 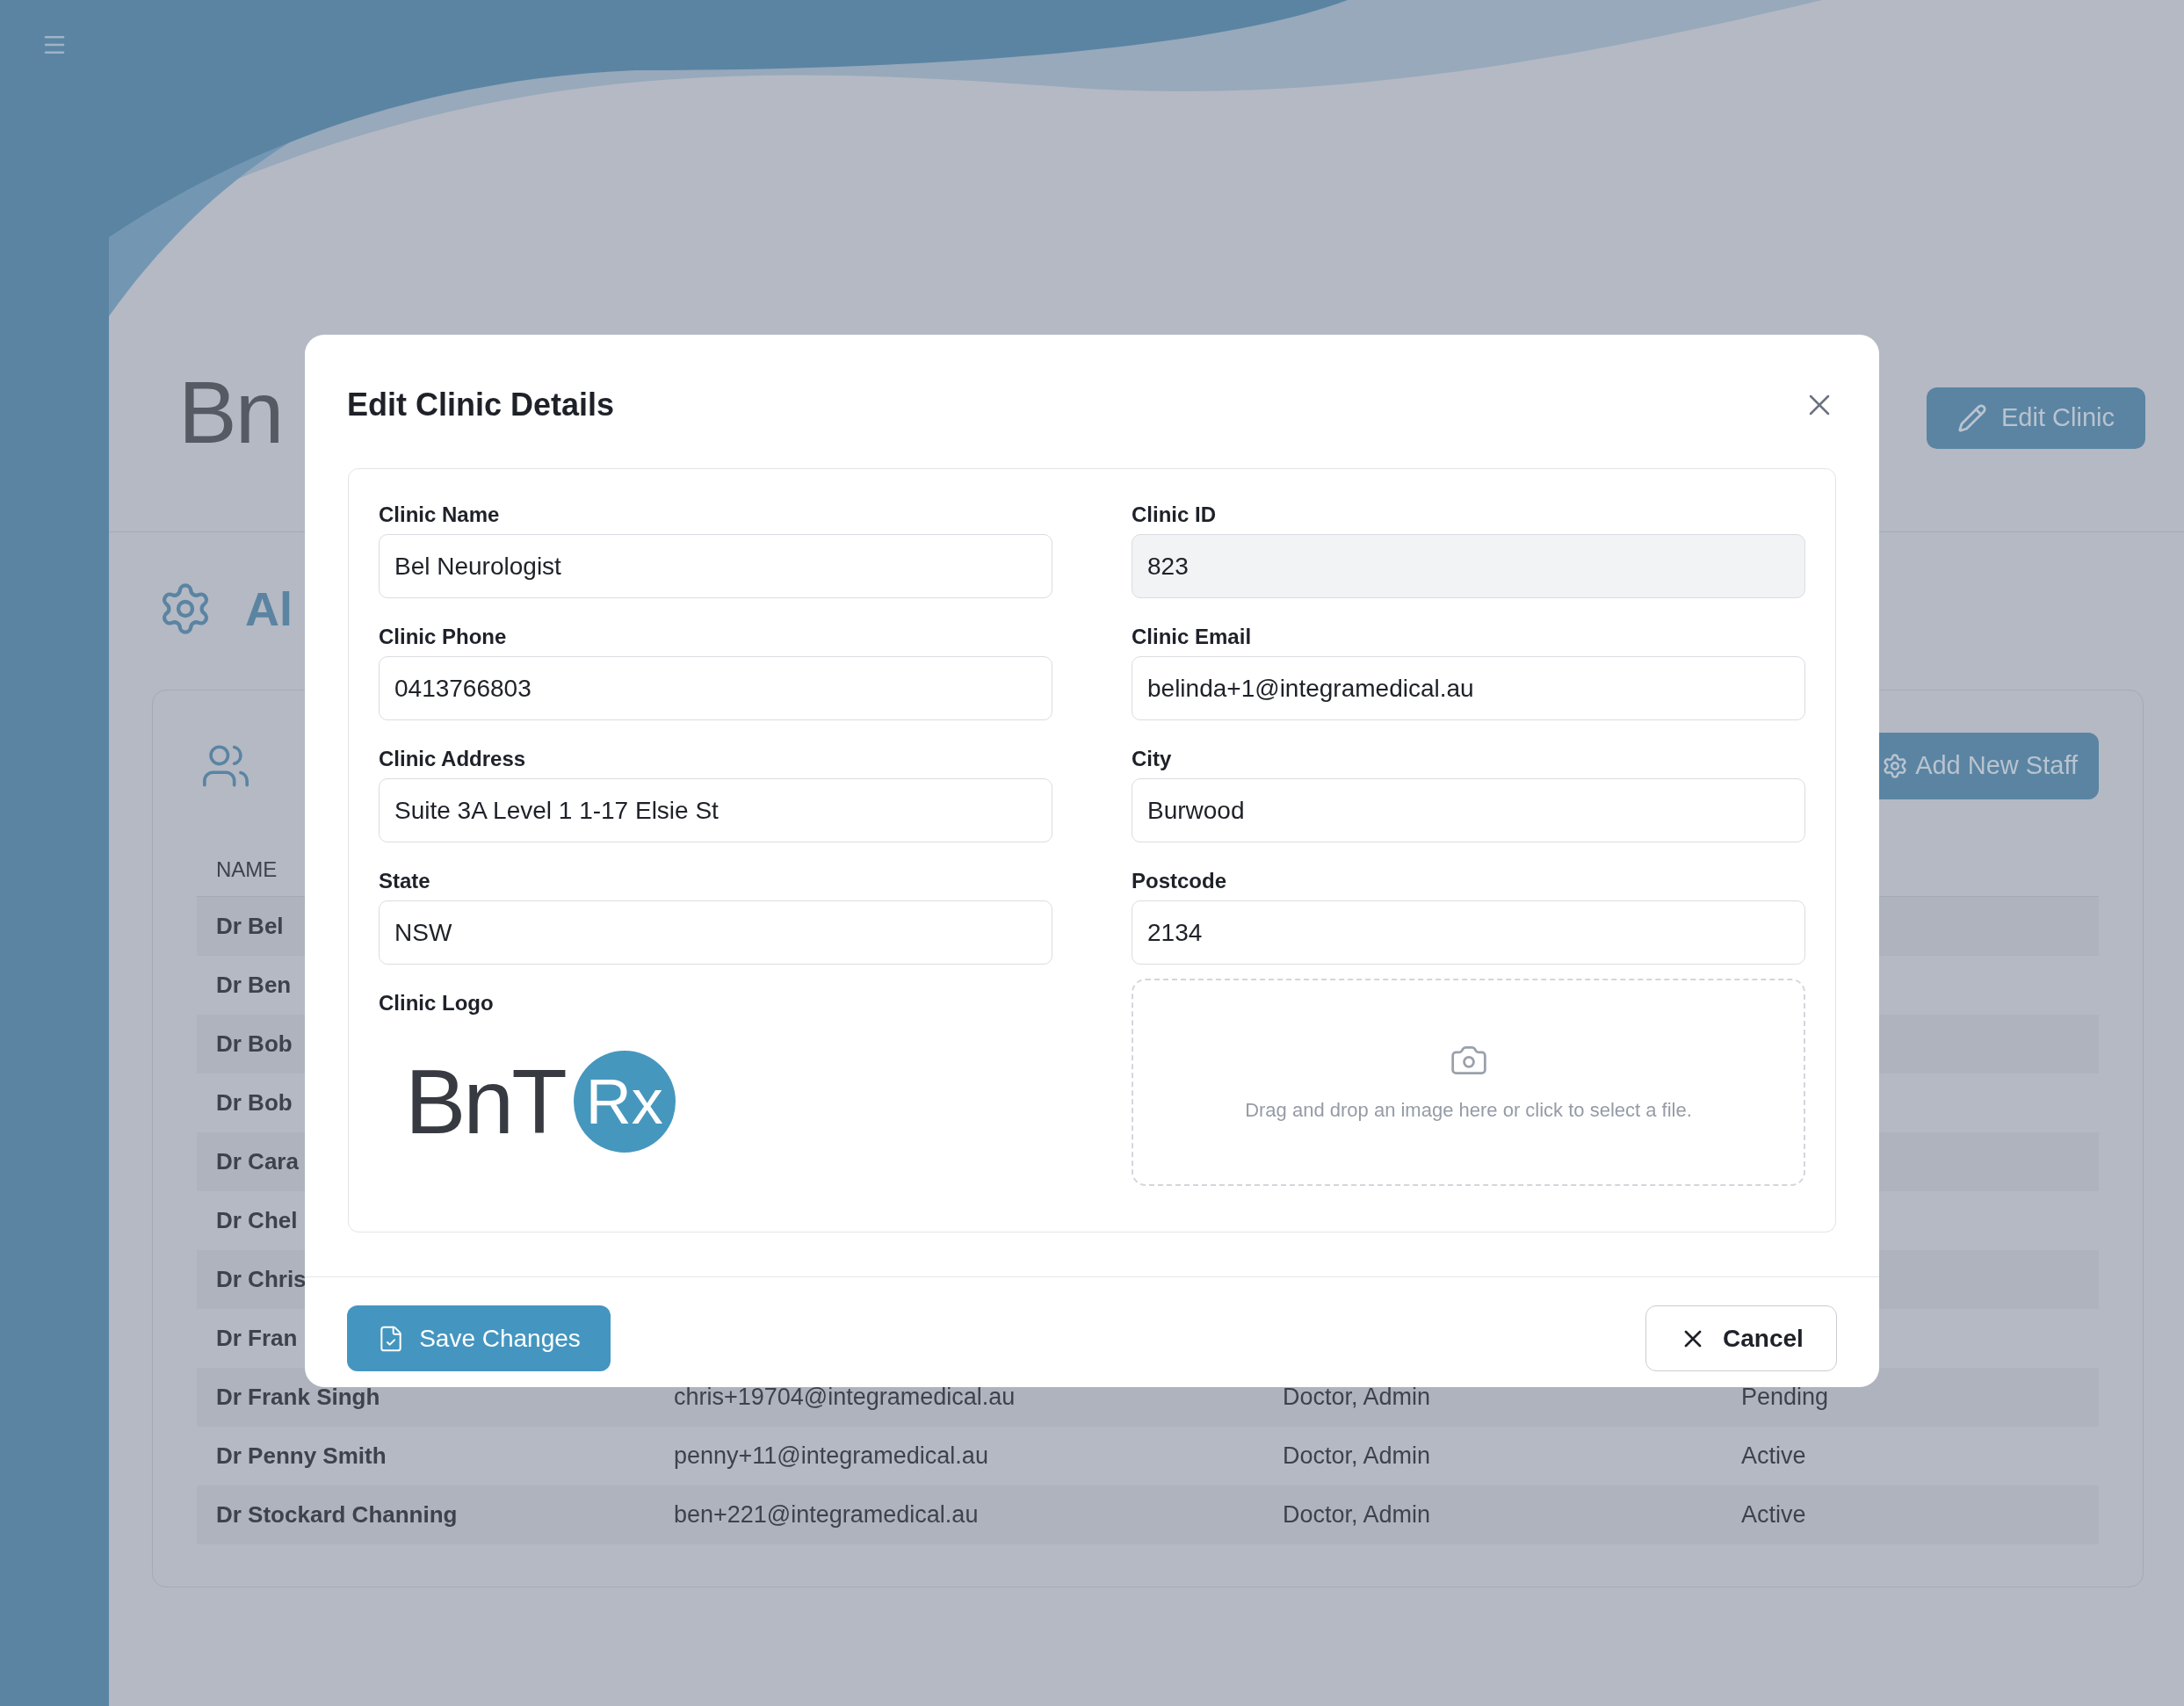 What do you see at coordinates (1468, 932) in the screenshot?
I see `input-field: 2134` at bounding box center [1468, 932].